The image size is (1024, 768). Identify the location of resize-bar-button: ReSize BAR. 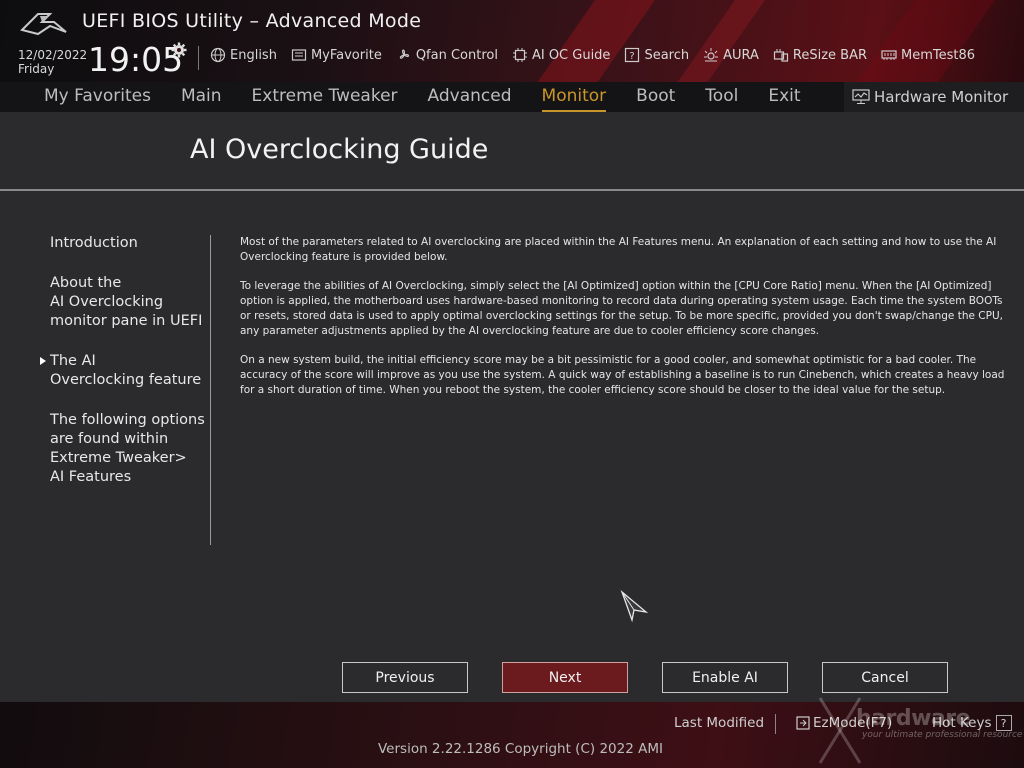
(820, 55).